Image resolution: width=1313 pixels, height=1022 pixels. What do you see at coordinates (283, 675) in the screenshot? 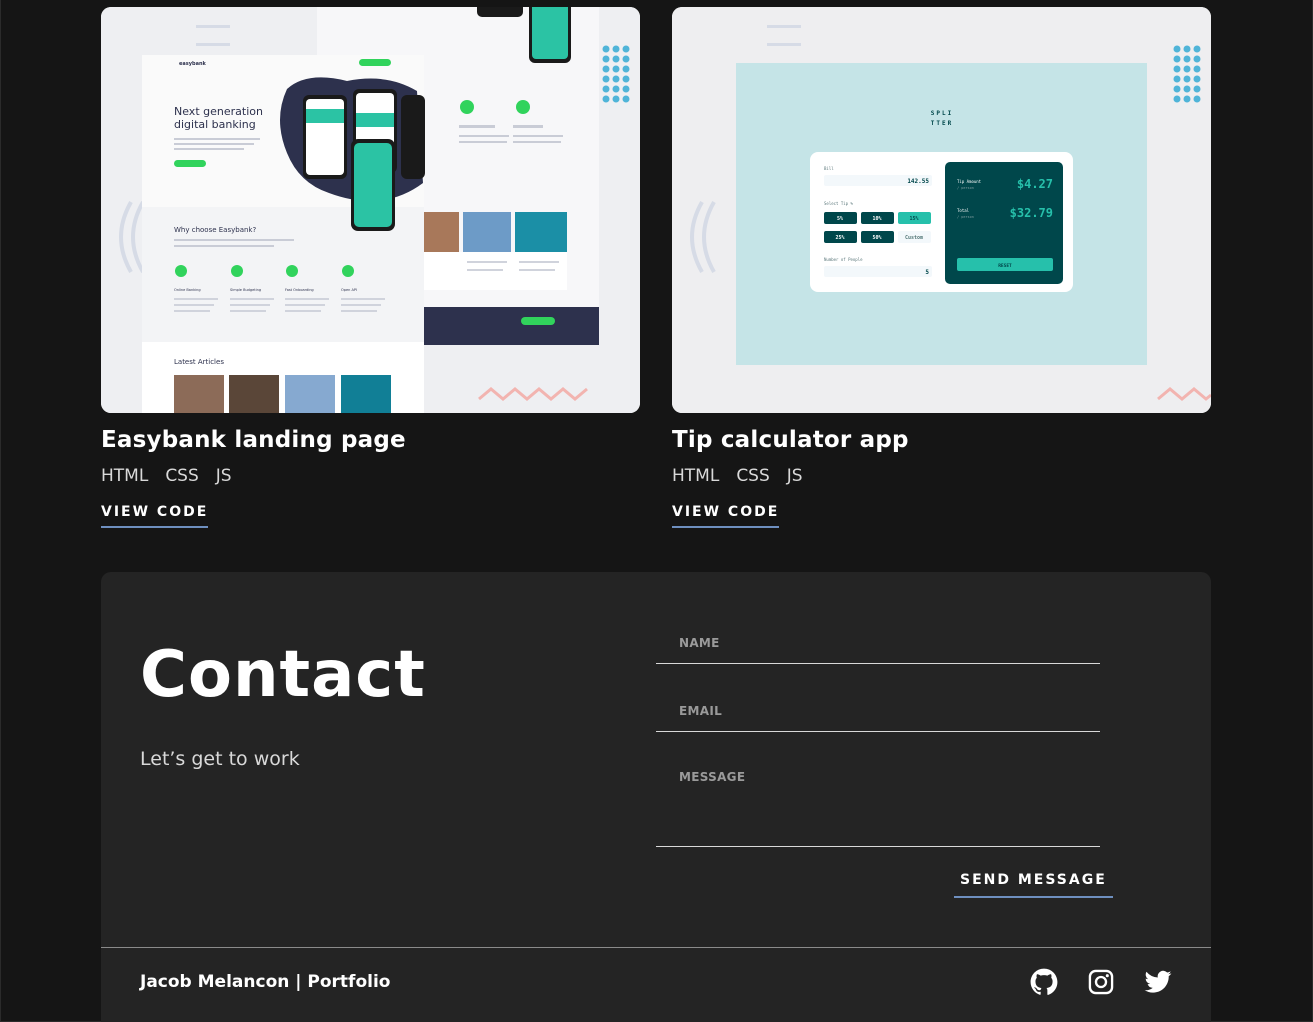
I see `contact-heading: Contact` at bounding box center [283, 675].